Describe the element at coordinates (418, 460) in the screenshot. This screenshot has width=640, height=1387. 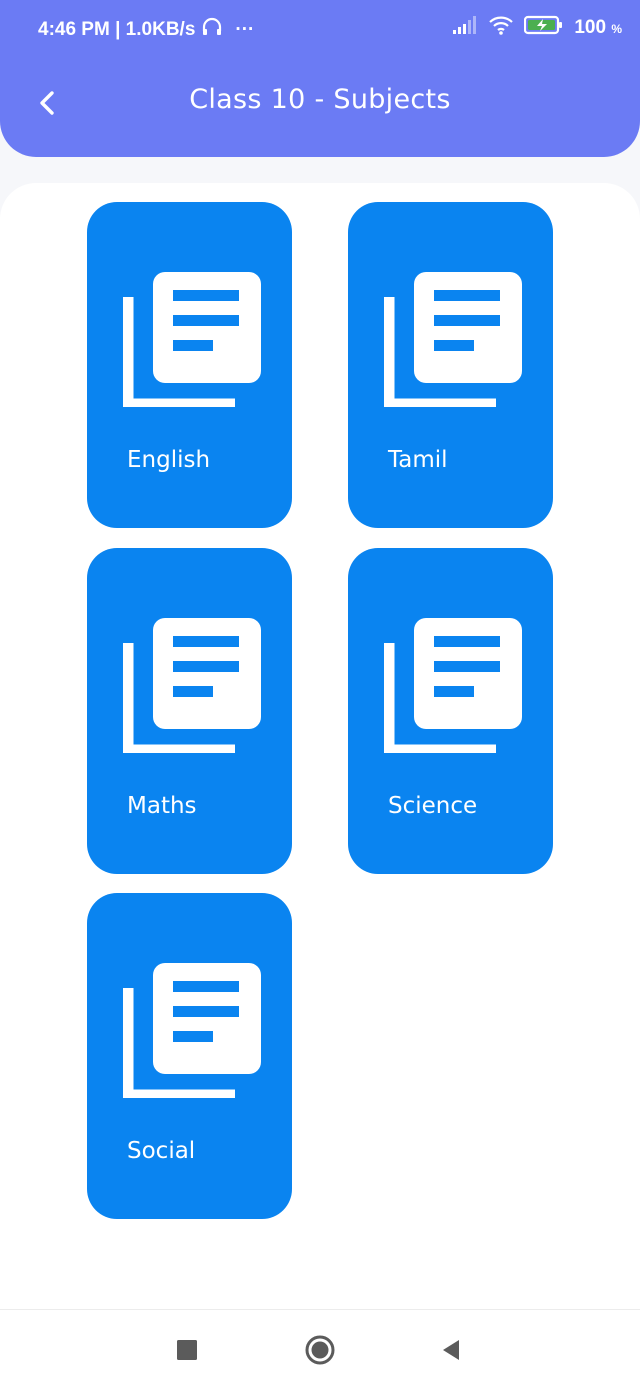
I see `subject-label: Tamil` at that location.